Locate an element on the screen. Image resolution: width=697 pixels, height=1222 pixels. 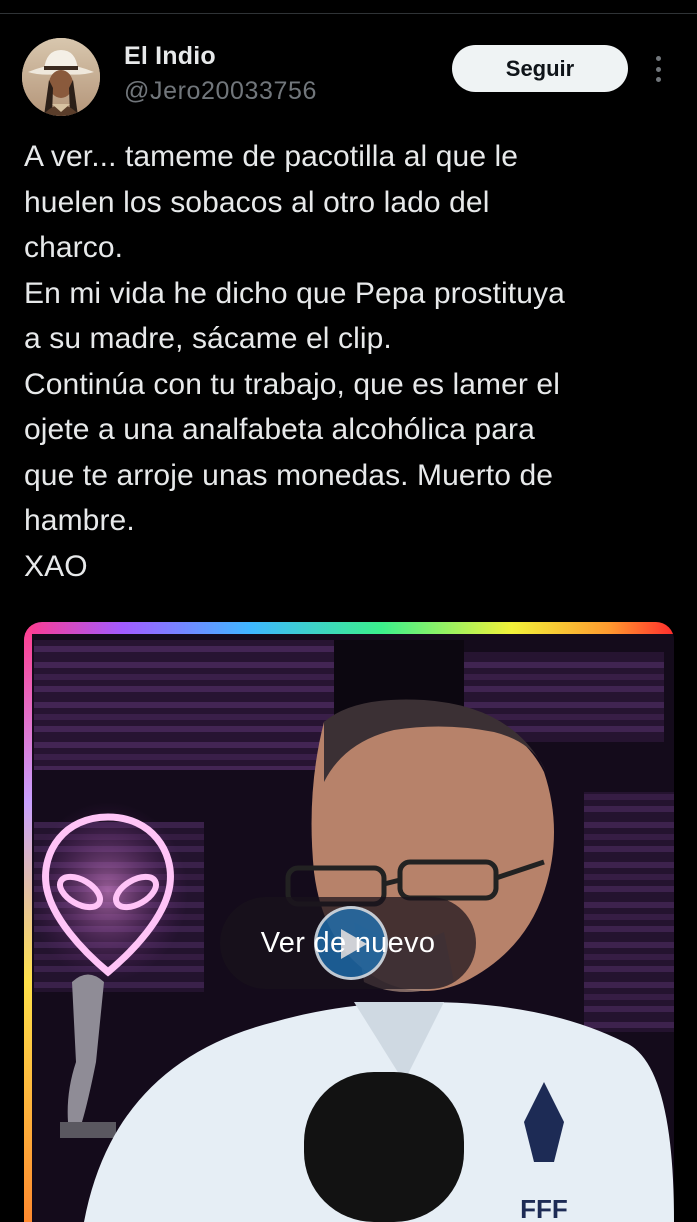
tweet-line: En mi vida he dicho que Pepa prostituya is located at coordinates (294, 293).